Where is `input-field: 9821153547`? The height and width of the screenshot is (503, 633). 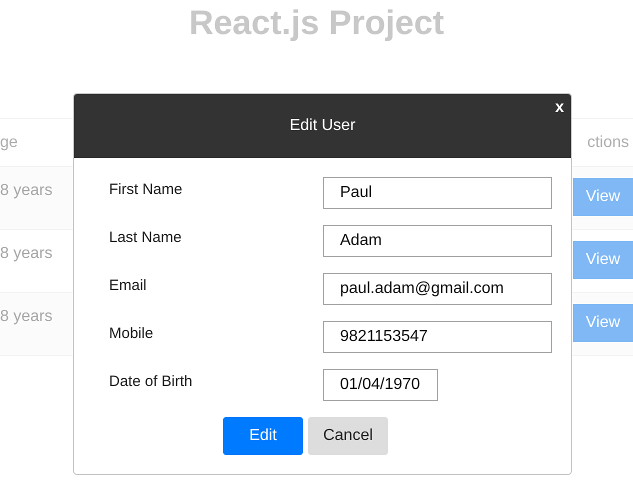 input-field: 9821153547 is located at coordinates (437, 337).